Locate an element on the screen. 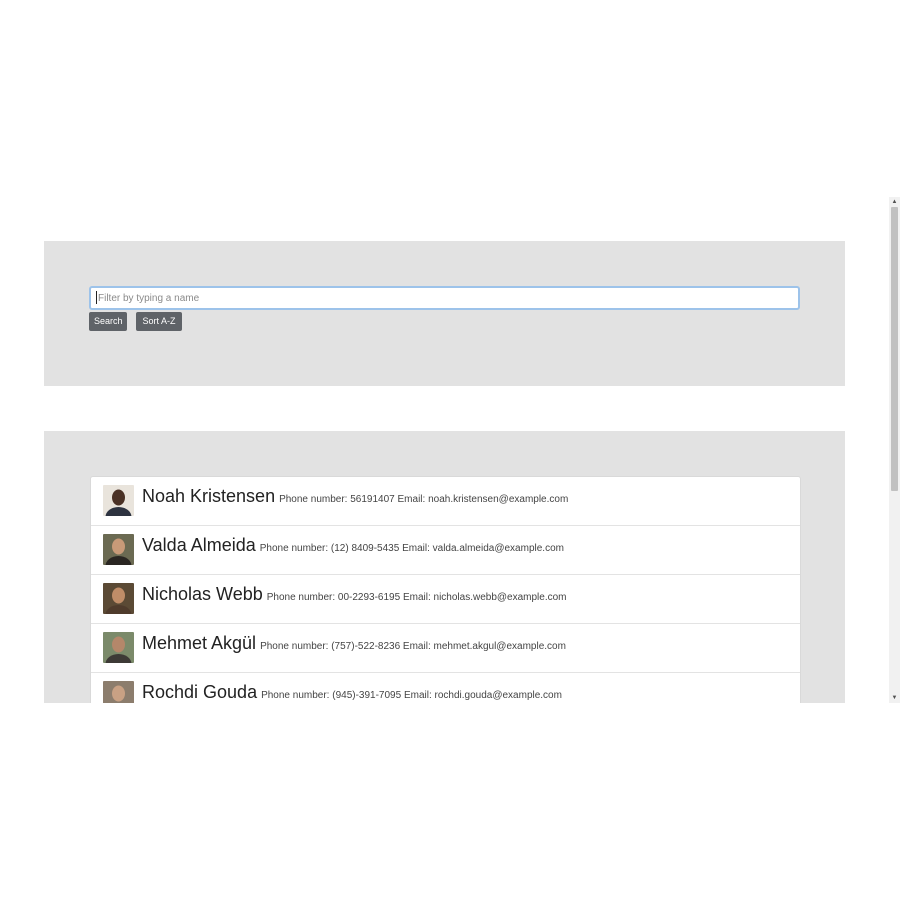 The image size is (900, 900). contact-name: Nicholas Webb is located at coordinates (202, 594).